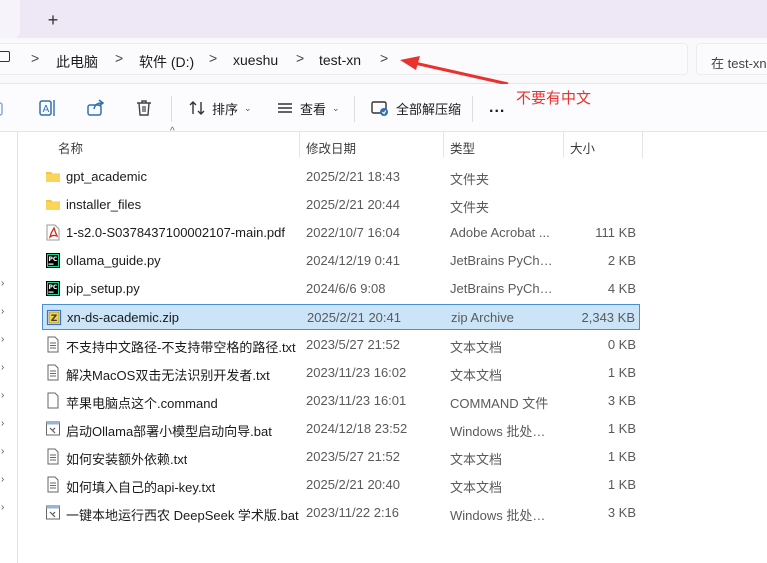 This screenshot has height=563, width=767. I want to click on file-modified-date: 2025/2/21 20:40, so click(353, 484).